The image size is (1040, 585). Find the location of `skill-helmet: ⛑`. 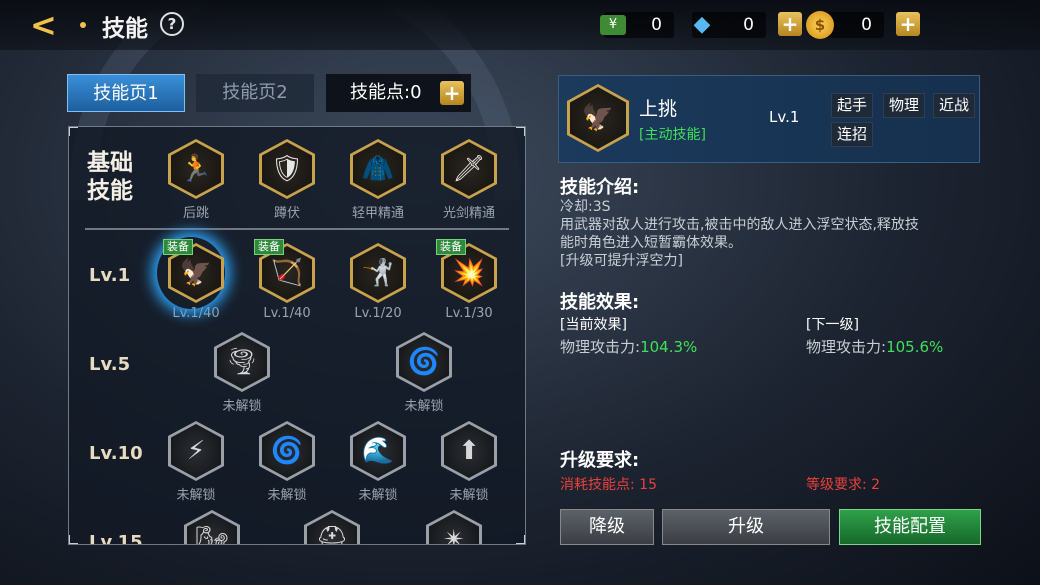

skill-helmet: ⛑ is located at coordinates (332, 527).